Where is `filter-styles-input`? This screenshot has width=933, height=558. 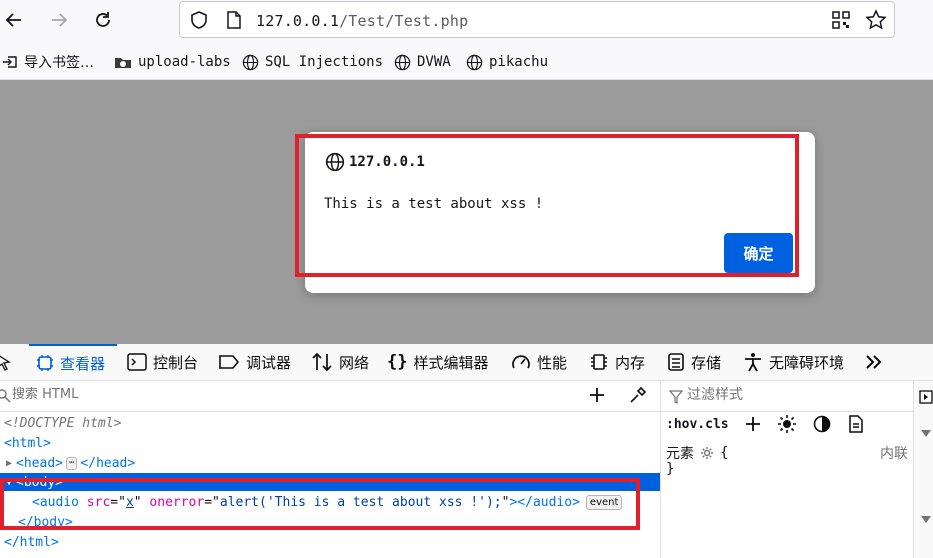 filter-styles-input is located at coordinates (792, 395).